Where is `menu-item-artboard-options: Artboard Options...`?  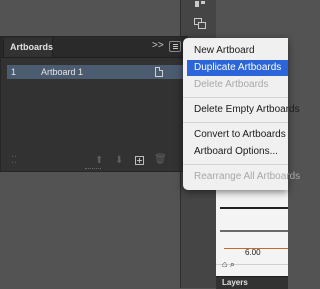 menu-item-artboard-options: Artboard Options... is located at coordinates (235, 152).